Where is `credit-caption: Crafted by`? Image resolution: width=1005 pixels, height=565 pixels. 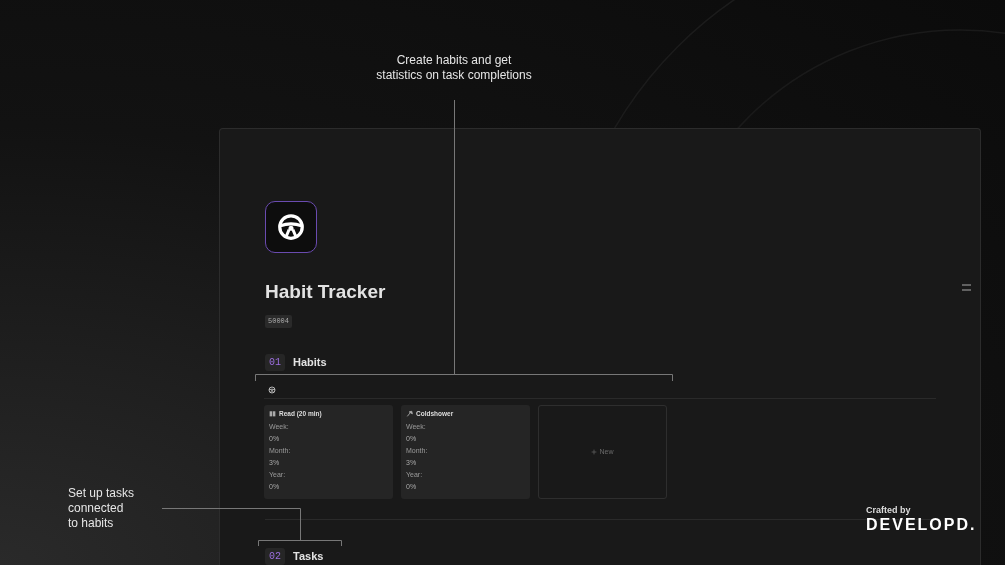 credit-caption: Crafted by is located at coordinates (889, 510).